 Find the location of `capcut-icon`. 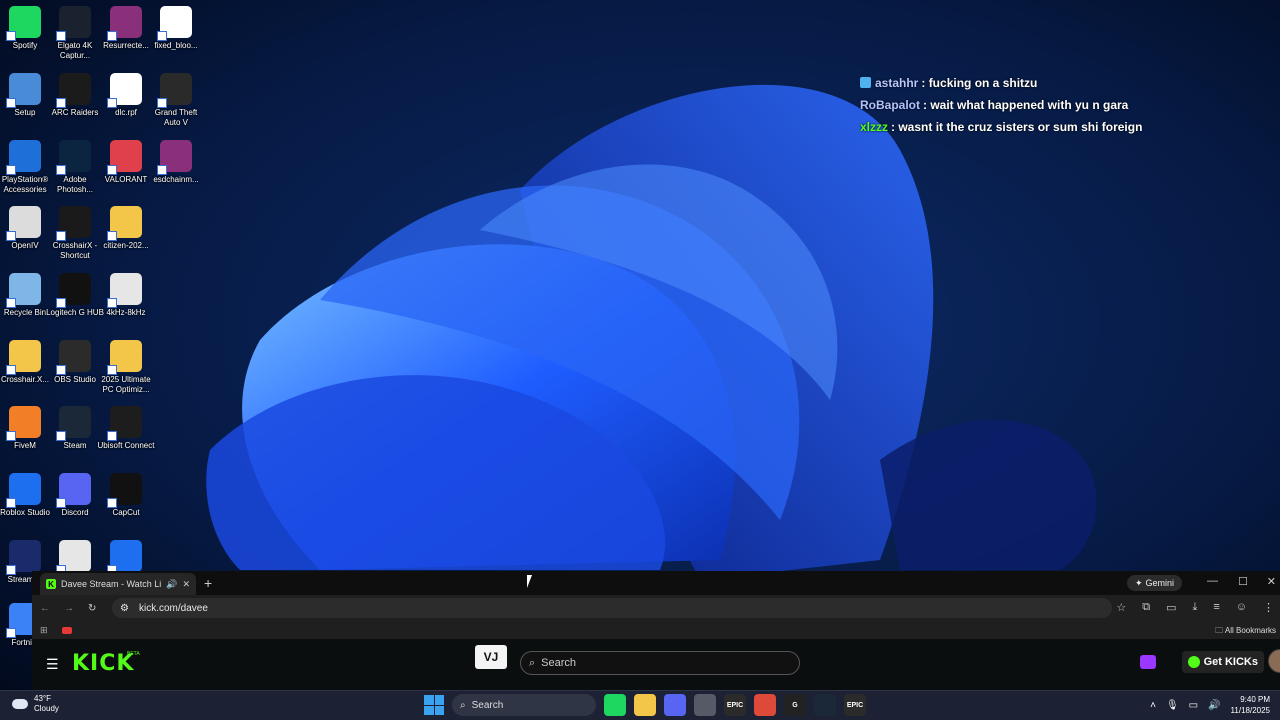

capcut-icon is located at coordinates (124, 490).